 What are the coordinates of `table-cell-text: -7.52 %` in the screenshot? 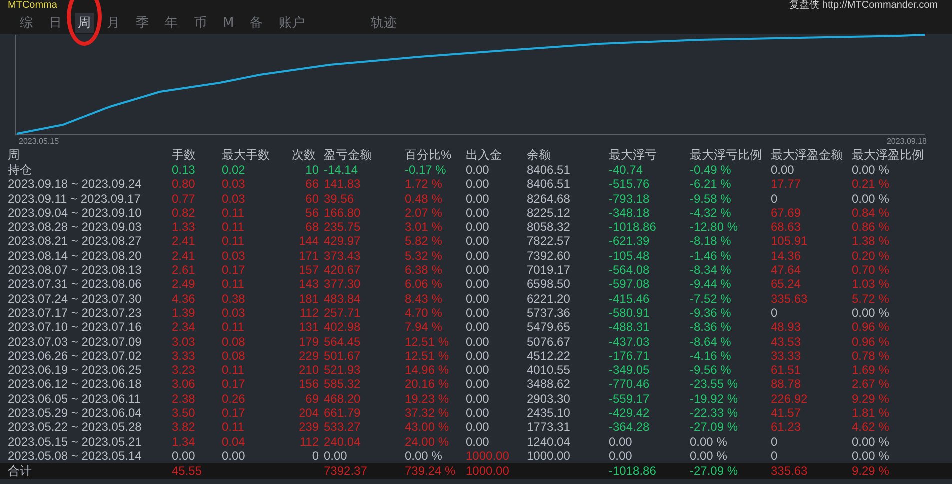 It's located at (711, 299).